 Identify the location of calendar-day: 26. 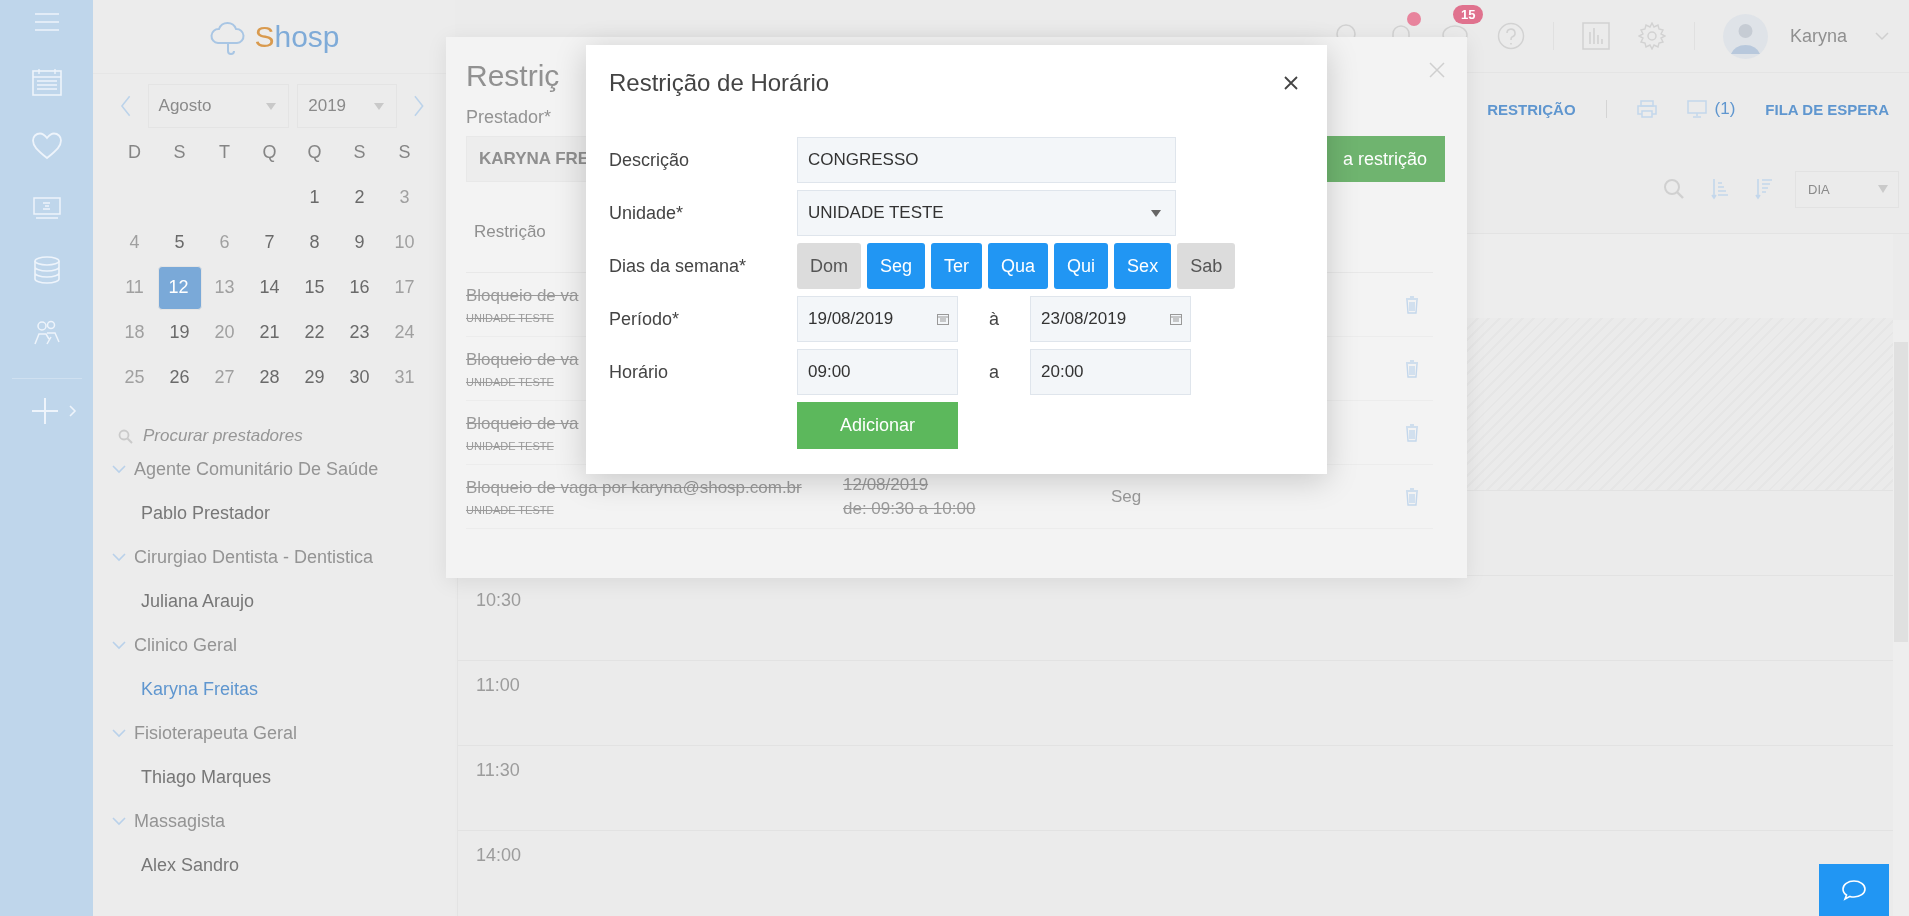
(179, 377).